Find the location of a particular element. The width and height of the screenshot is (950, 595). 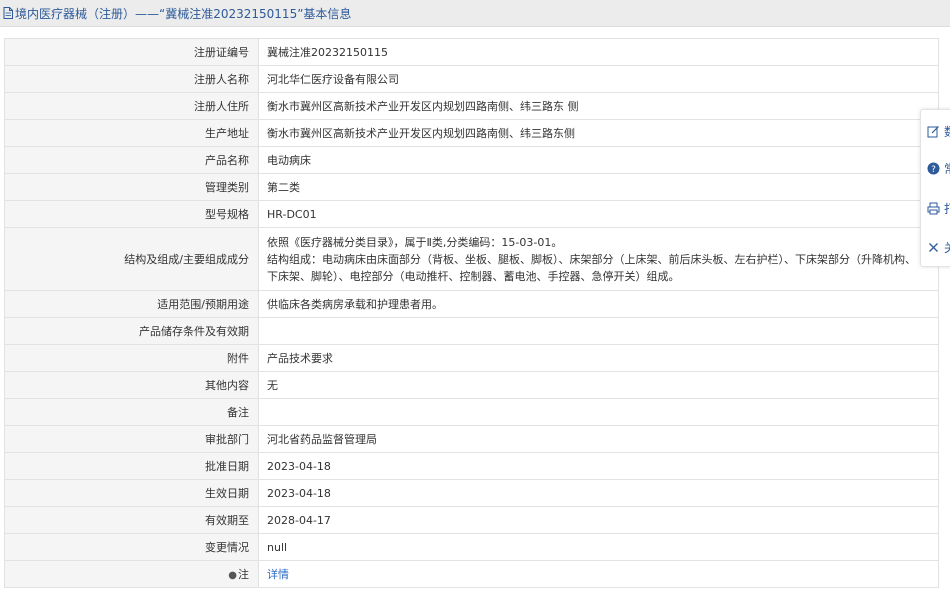

field-value: 第二类 is located at coordinates (598, 187).